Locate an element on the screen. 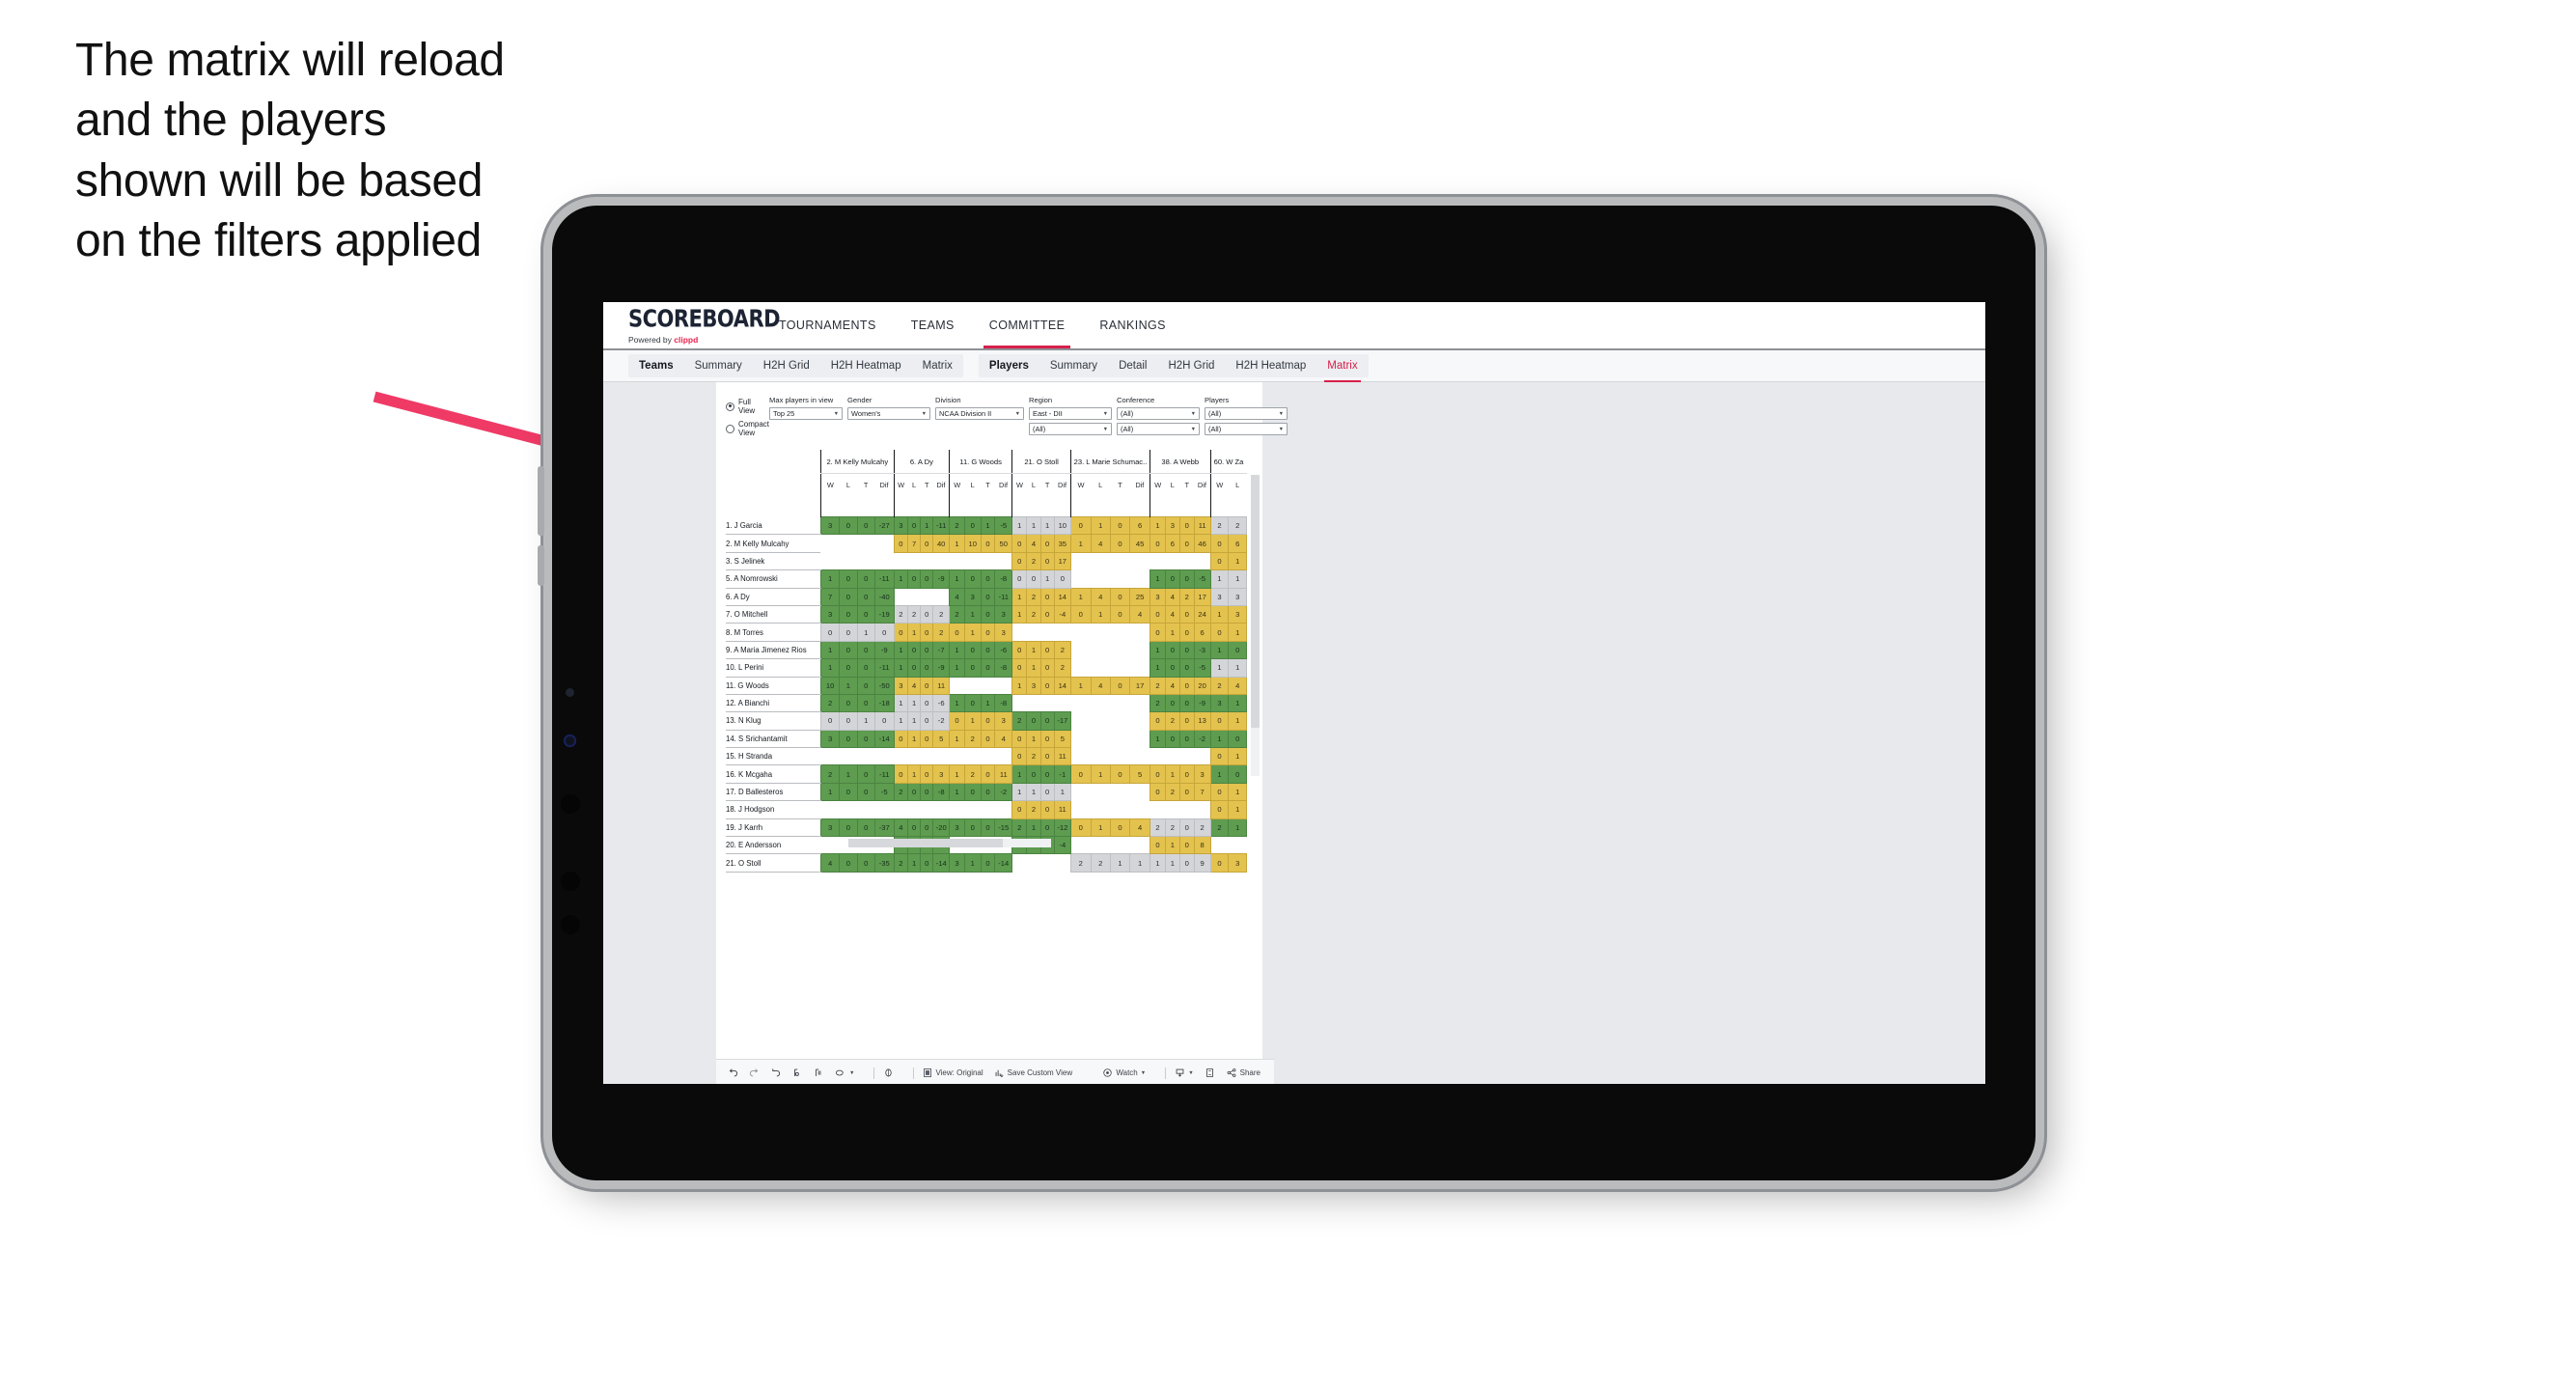  matrix-cell: 50 is located at coordinates (1003, 543).